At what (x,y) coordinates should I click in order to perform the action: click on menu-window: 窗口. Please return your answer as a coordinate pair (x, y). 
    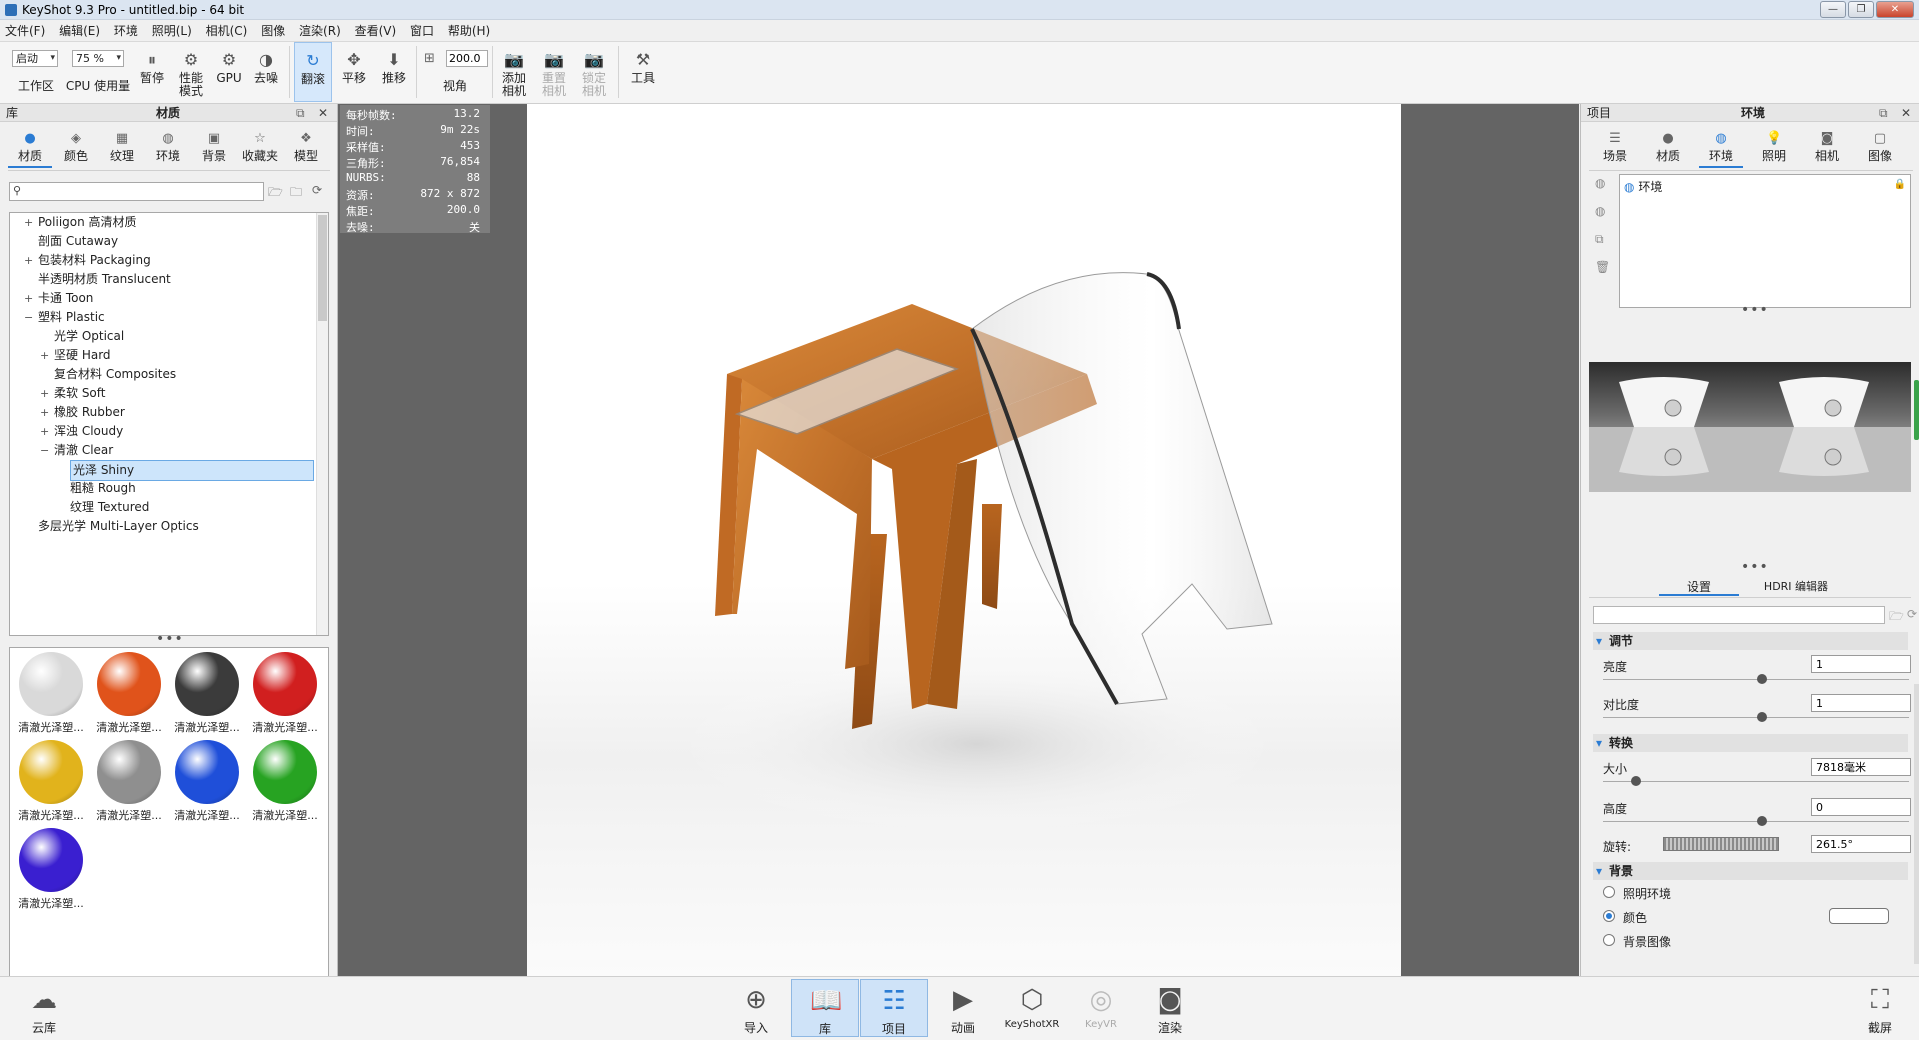
    Looking at the image, I should click on (422, 31).